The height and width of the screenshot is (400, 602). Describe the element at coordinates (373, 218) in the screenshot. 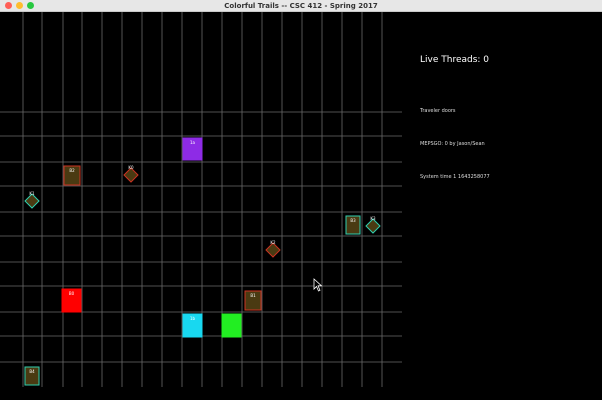

I see `key-k3-label: K3` at that location.